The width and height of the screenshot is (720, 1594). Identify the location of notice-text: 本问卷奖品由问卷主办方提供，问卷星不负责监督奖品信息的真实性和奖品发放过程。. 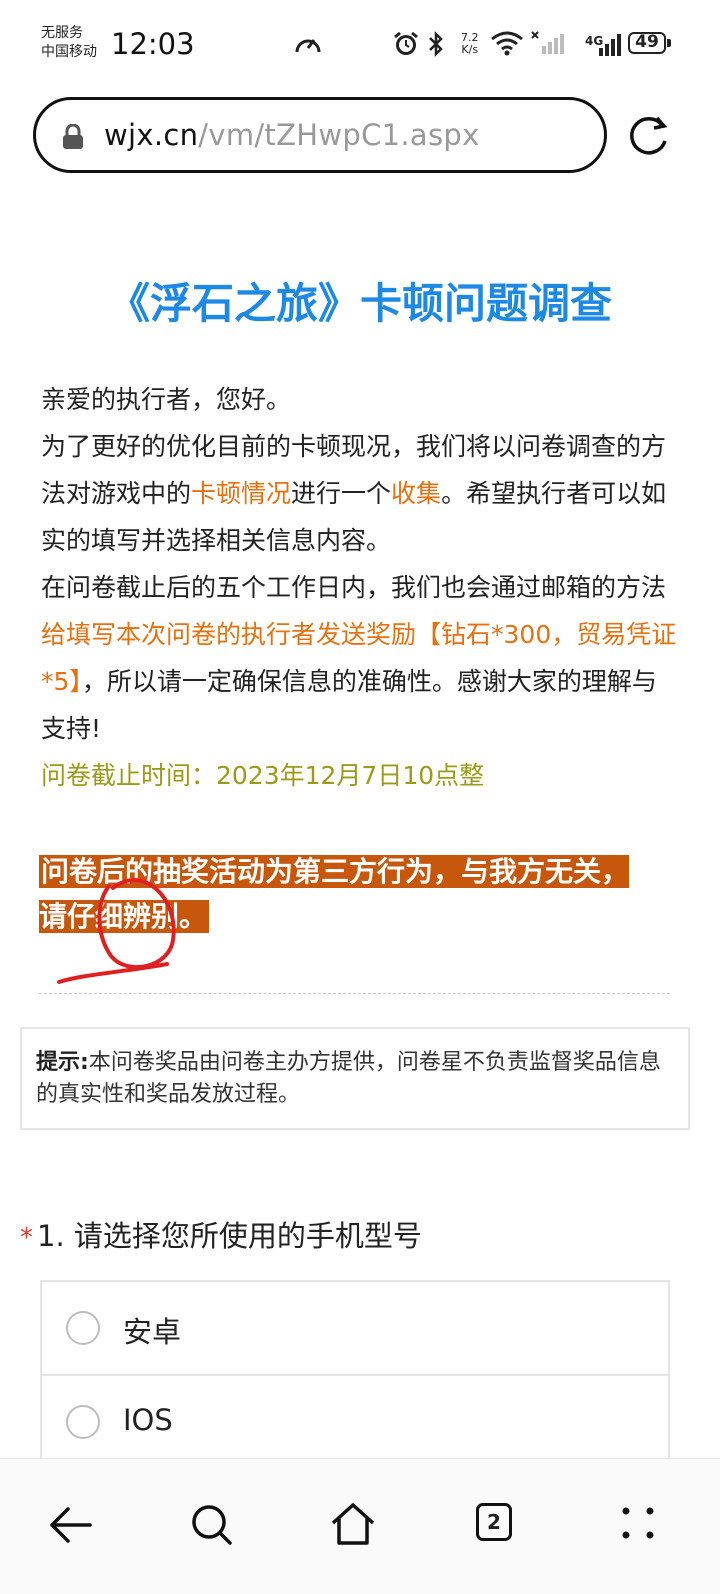
(348, 1078).